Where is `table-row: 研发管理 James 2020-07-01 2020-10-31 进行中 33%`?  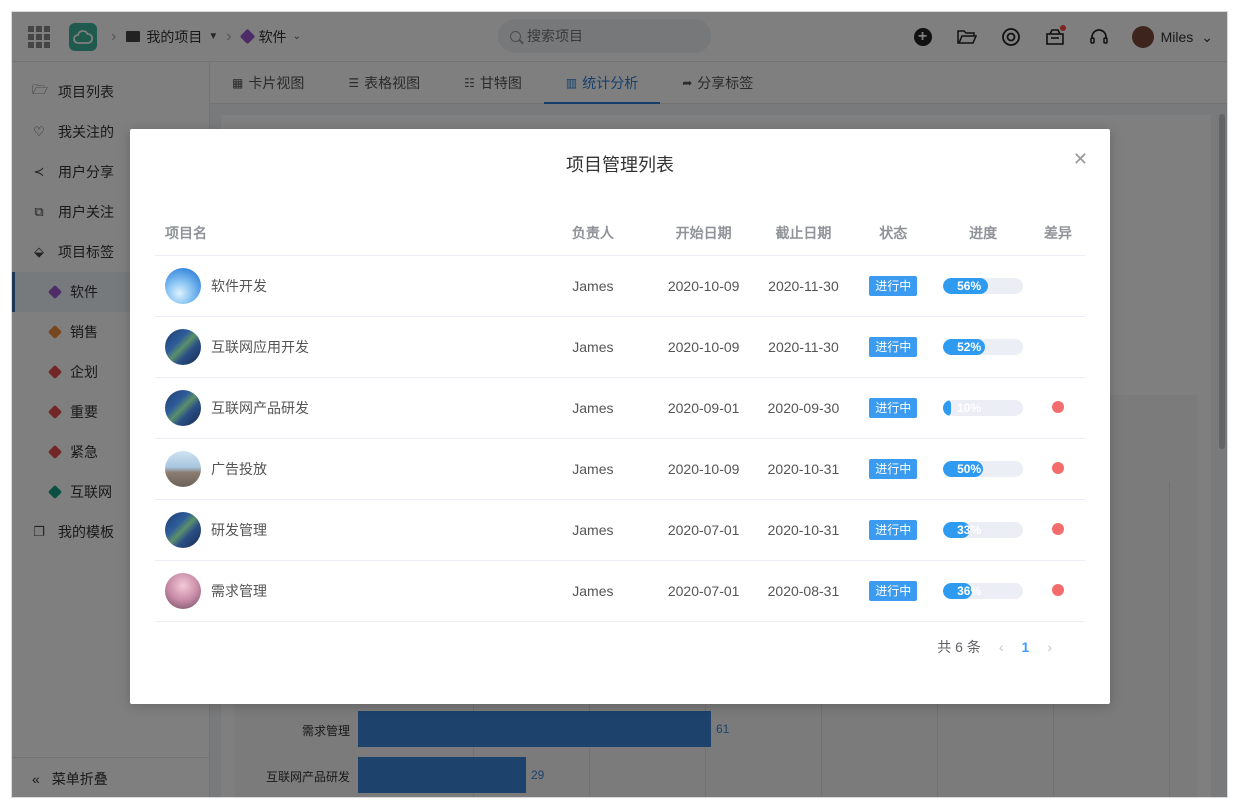 table-row: 研发管理 James 2020-07-01 2020-10-31 进行中 33% is located at coordinates (620, 530).